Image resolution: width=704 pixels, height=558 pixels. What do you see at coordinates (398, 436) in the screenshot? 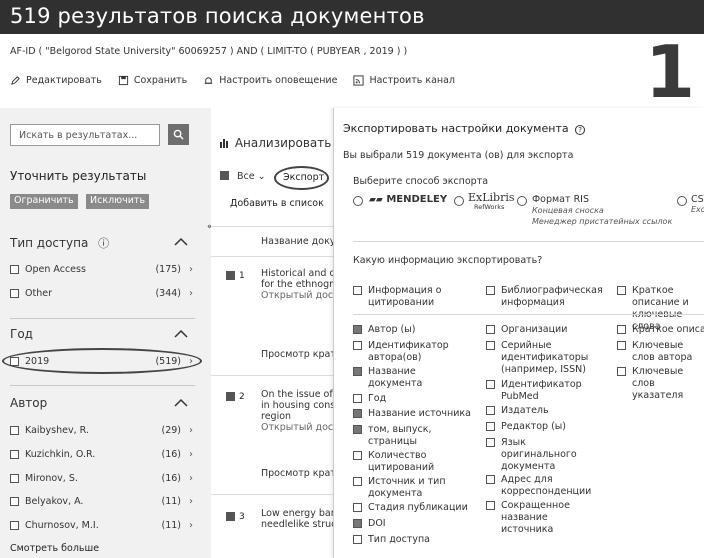
I see `field-volume-issue-pages: том, выпуск, страницы` at bounding box center [398, 436].